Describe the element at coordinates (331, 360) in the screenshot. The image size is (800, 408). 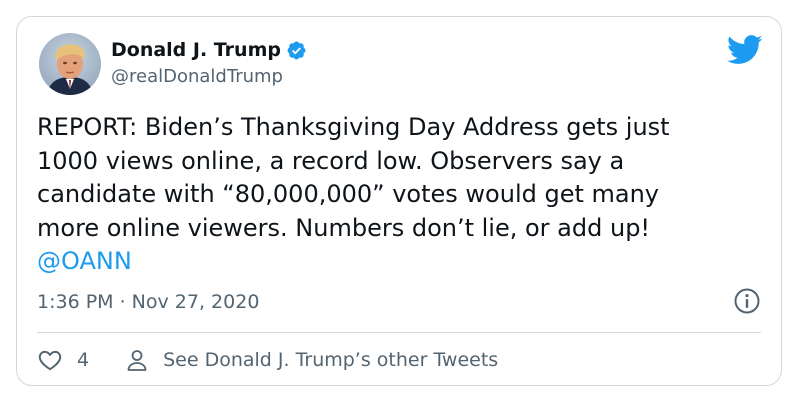
I see `other-tweets-label: See Donald J. Trump’s other Tweets` at that location.